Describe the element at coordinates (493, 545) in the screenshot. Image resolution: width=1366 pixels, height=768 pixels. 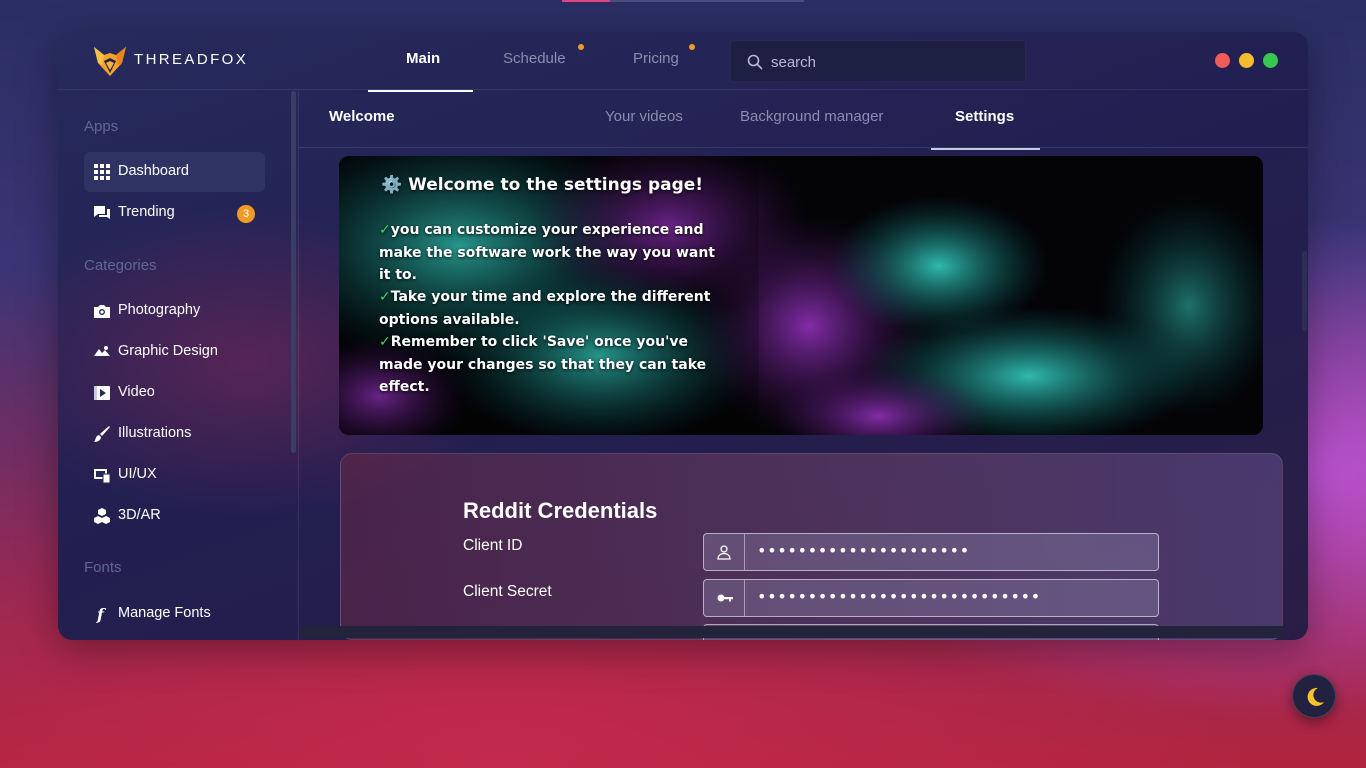
I see `client-id-label: Client ID` at that location.